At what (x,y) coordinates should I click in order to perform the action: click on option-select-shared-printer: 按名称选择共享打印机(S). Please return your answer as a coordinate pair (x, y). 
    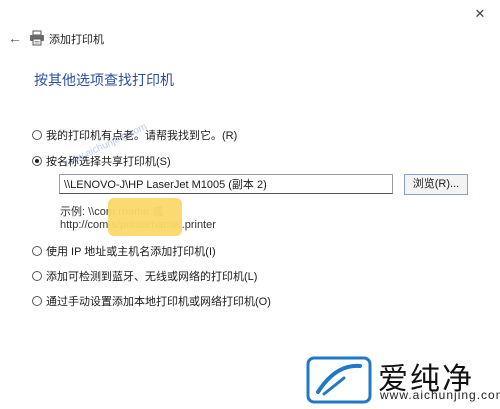
    Looking at the image, I should click on (101, 161).